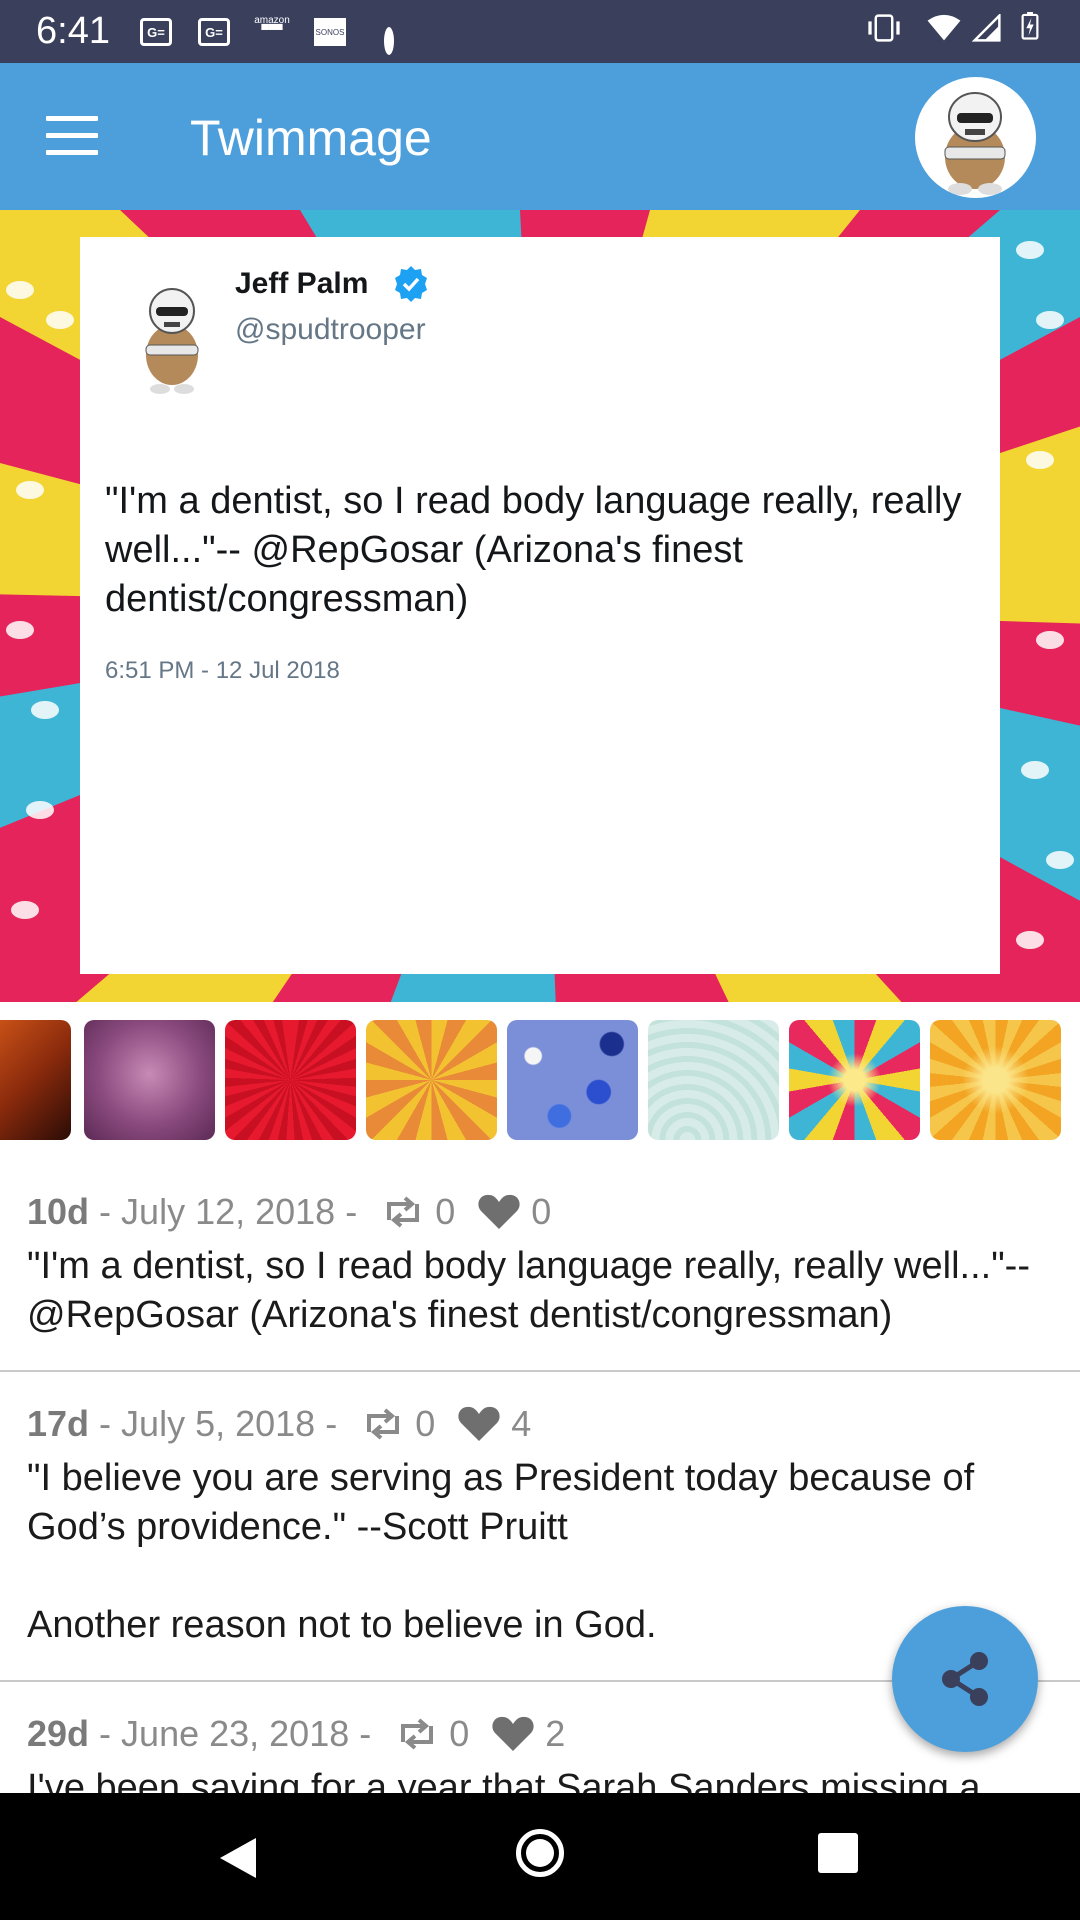  What do you see at coordinates (540, 1853) in the screenshot?
I see `home-icon` at bounding box center [540, 1853].